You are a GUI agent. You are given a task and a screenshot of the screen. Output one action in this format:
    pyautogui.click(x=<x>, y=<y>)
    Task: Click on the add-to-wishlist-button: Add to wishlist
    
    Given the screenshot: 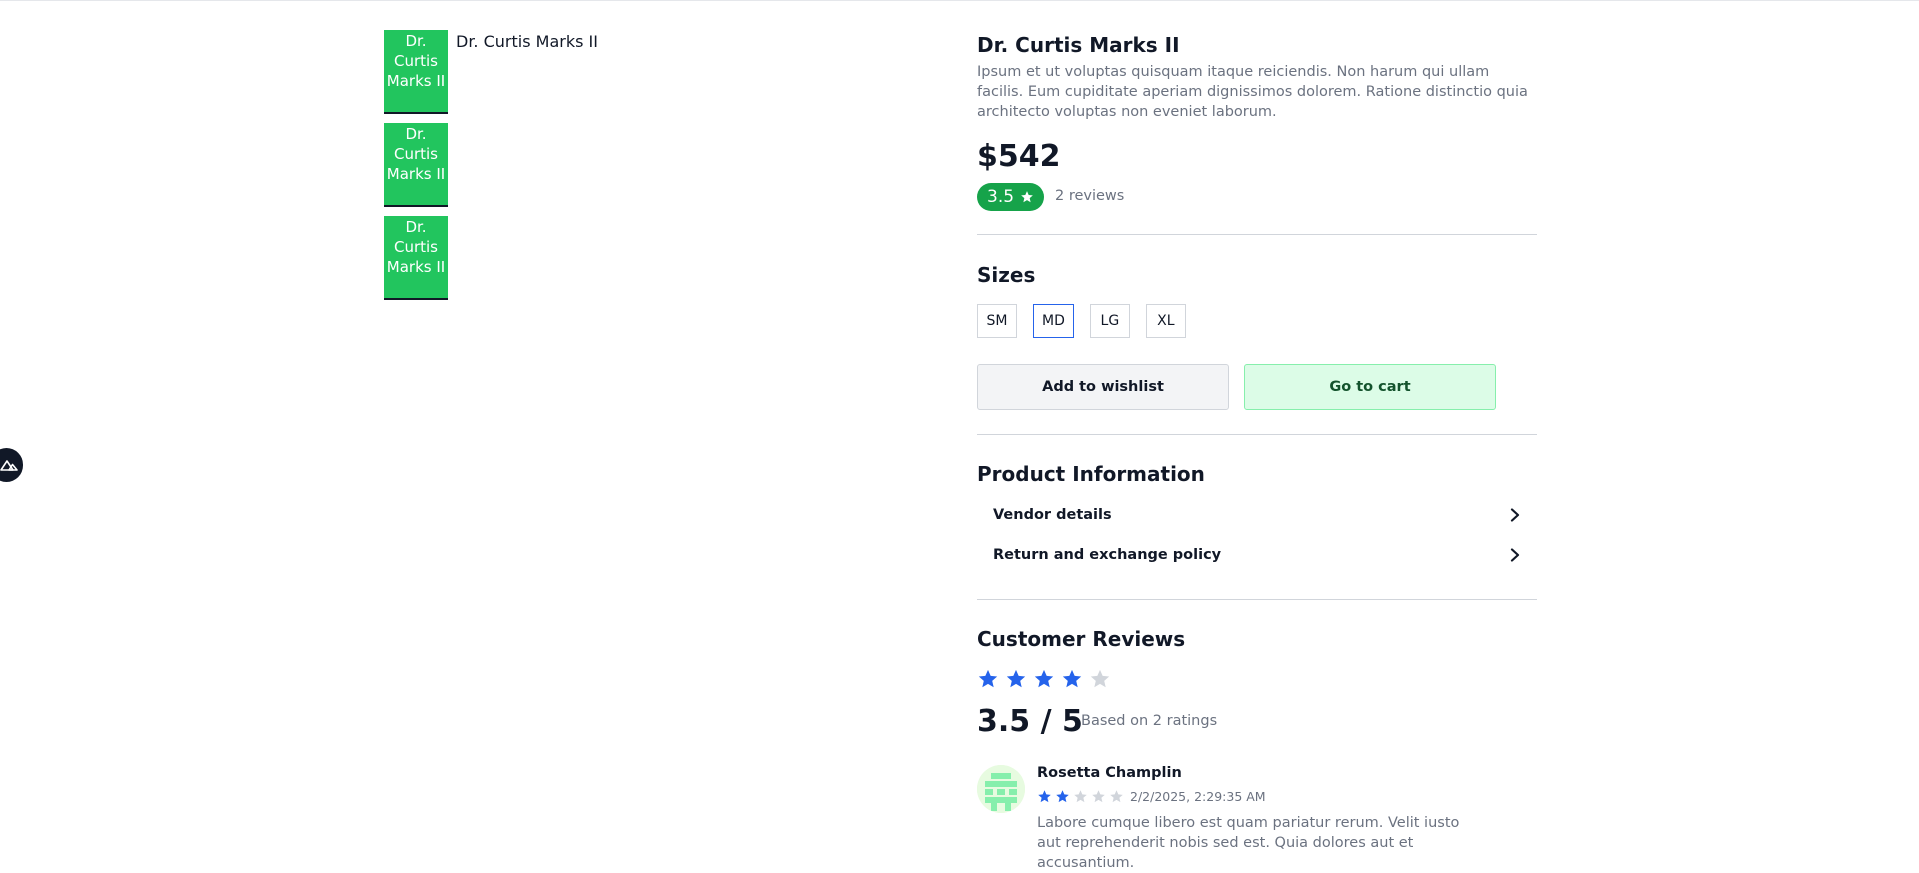 What is the action you would take?
    pyautogui.click(x=1103, y=387)
    